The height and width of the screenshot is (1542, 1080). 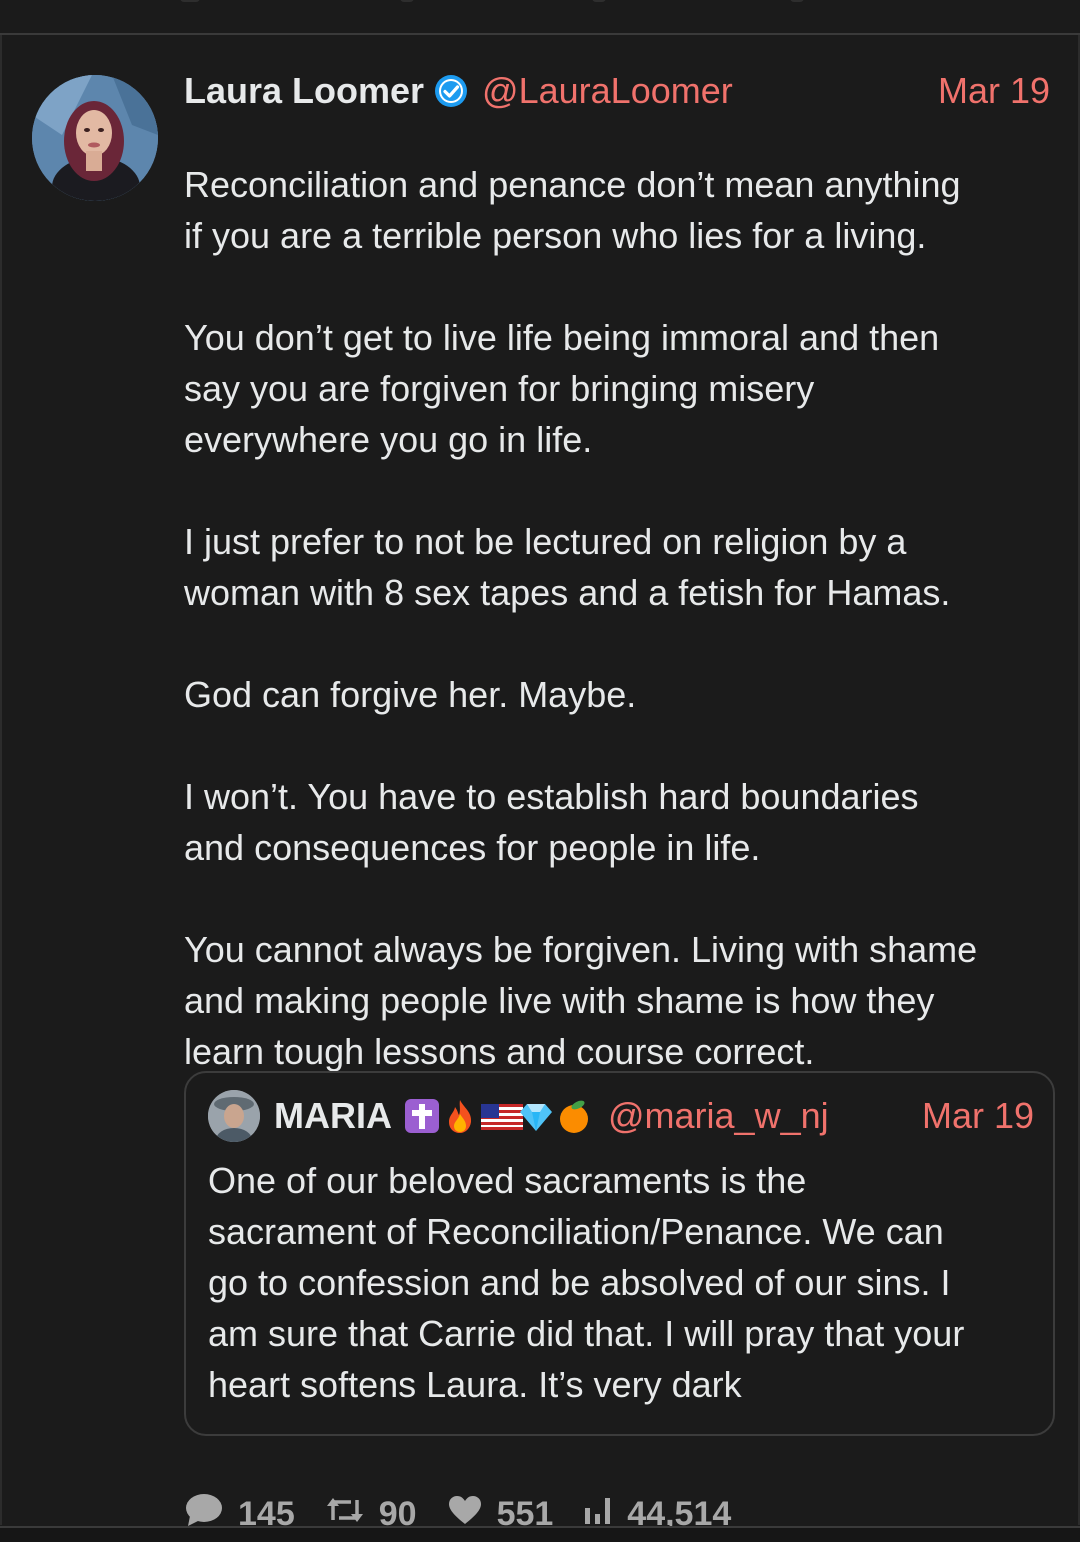 I want to click on fire-emoji-icon, so click(x=460, y=1116).